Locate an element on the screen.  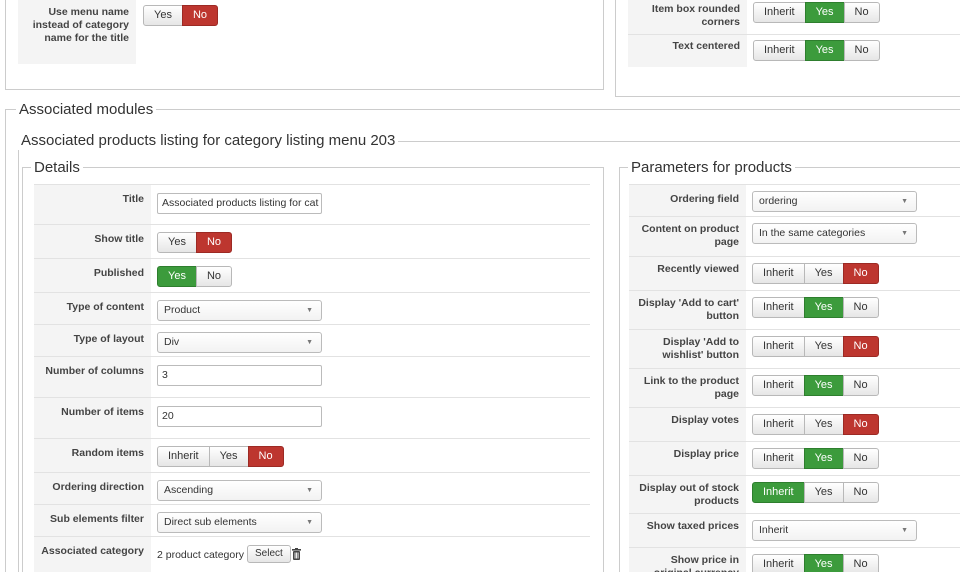
ordering-direction-row: Ordering direction Ascending ▼ is located at coordinates (312, 488).